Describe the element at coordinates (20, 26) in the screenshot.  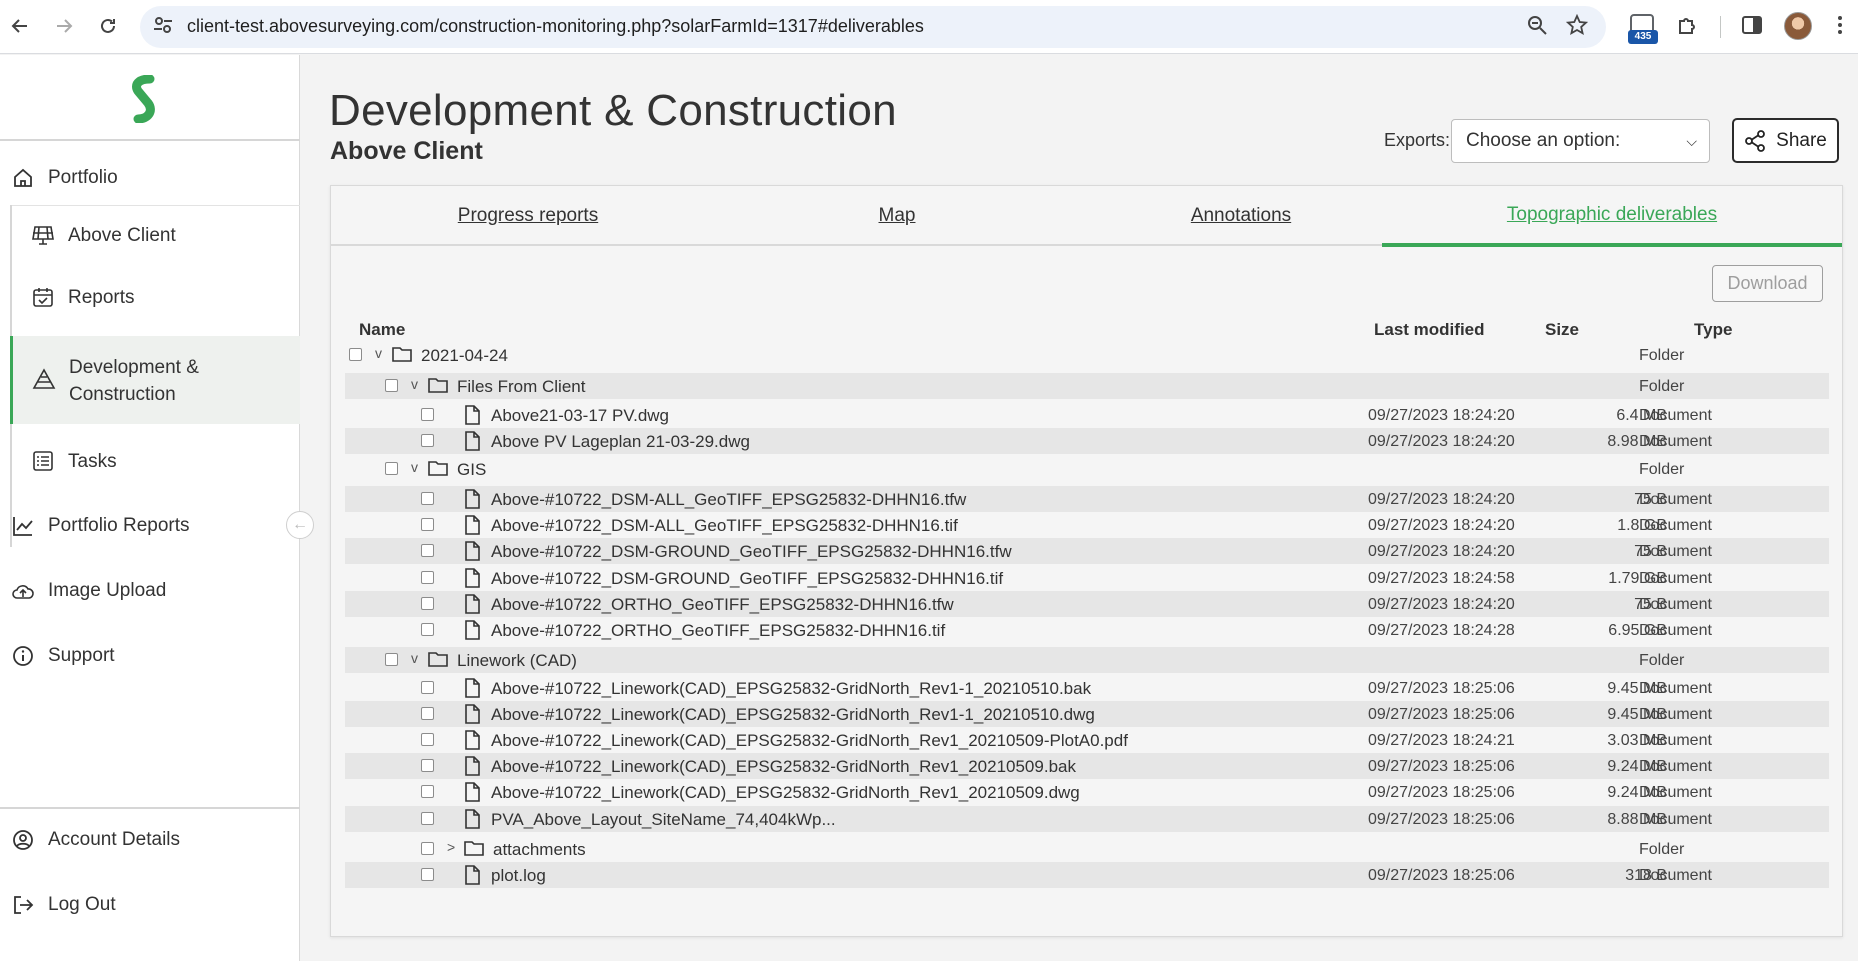
I see `back-icon` at that location.